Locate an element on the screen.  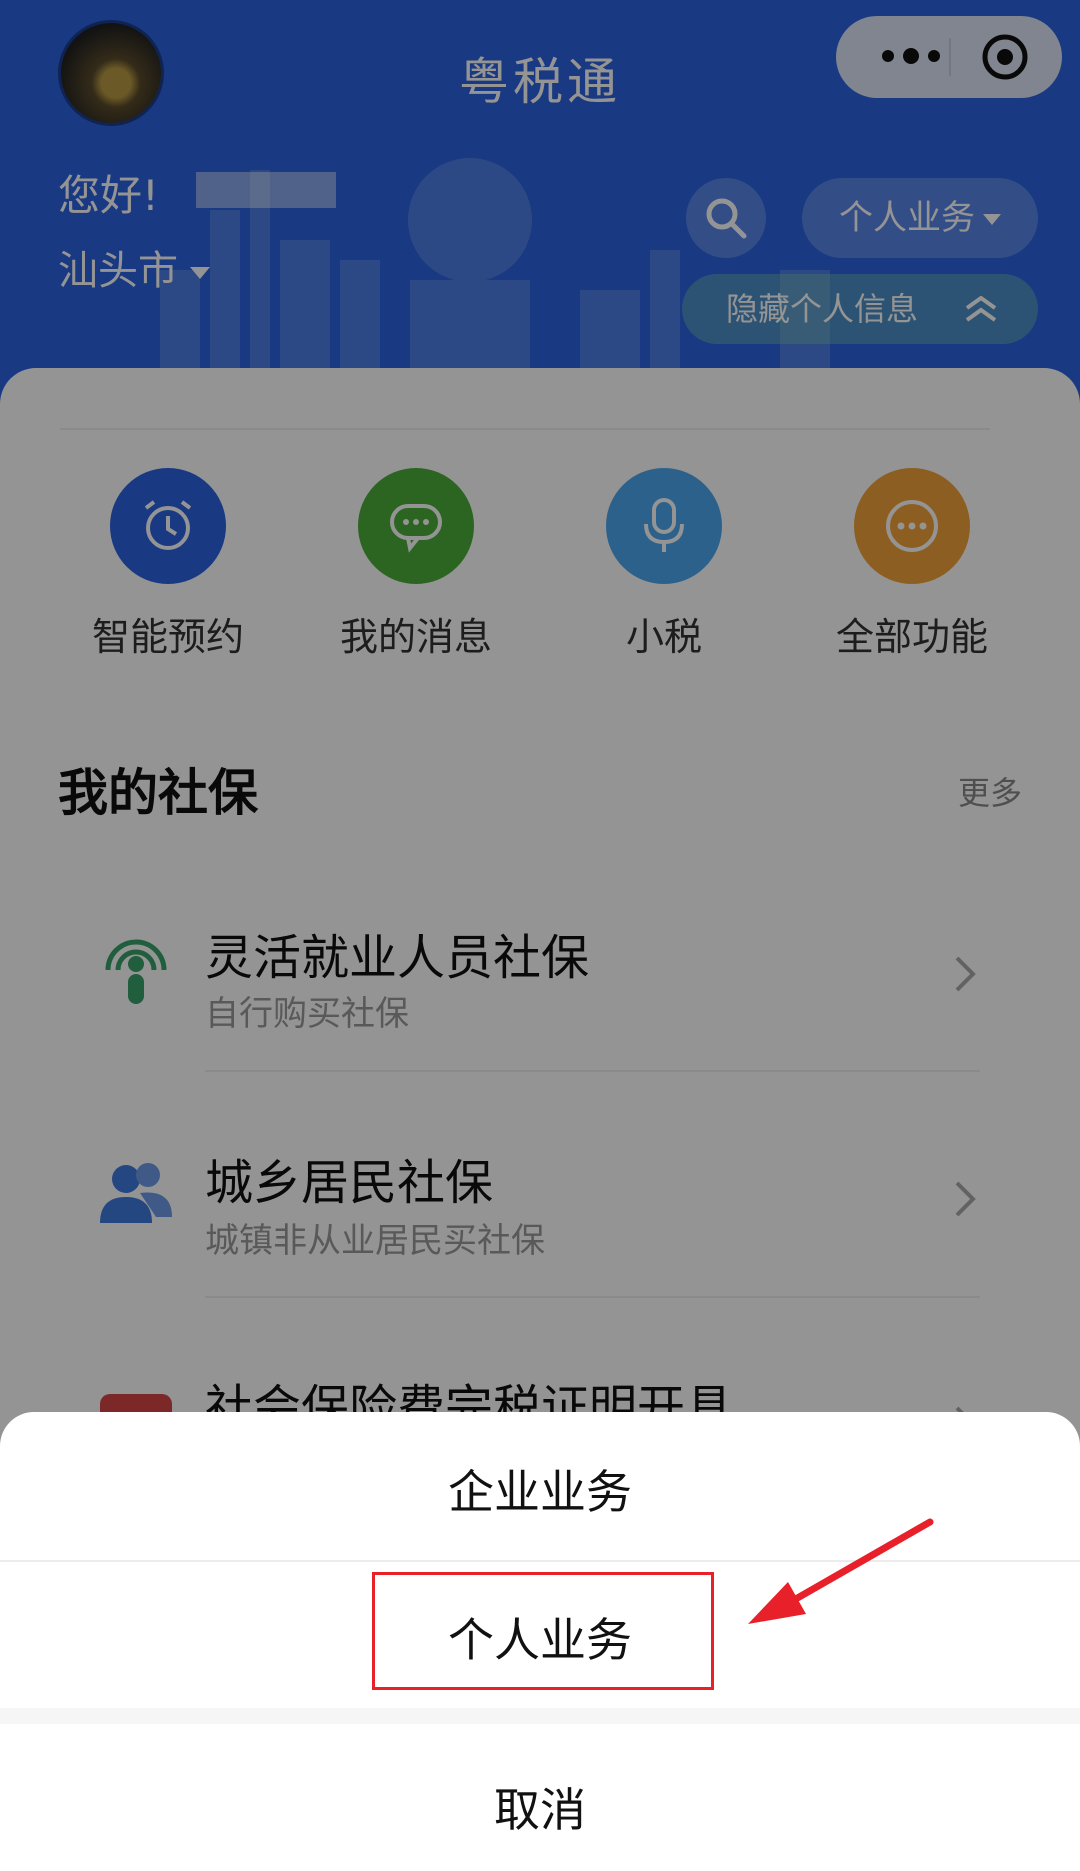
sheet-gap is located at coordinates (540, 1716).